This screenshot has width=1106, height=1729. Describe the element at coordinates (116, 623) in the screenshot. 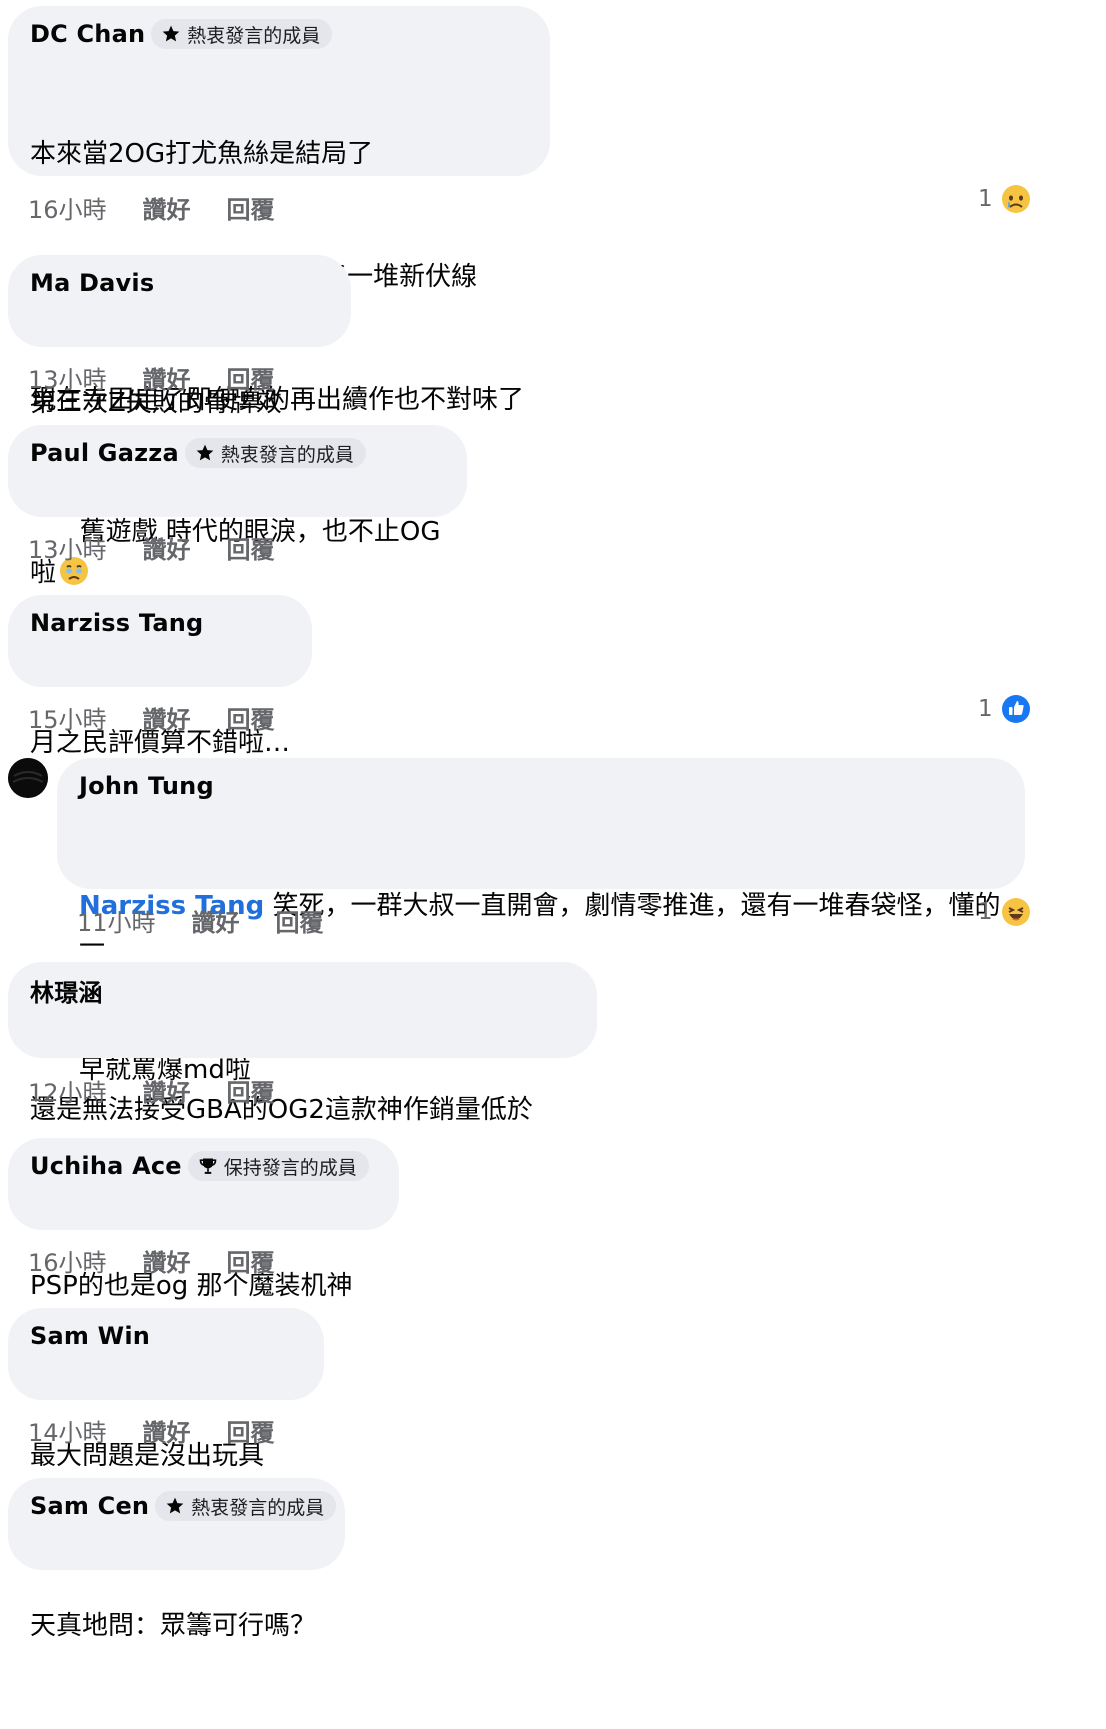

I see `comment-author: Narziss Tang` at that location.